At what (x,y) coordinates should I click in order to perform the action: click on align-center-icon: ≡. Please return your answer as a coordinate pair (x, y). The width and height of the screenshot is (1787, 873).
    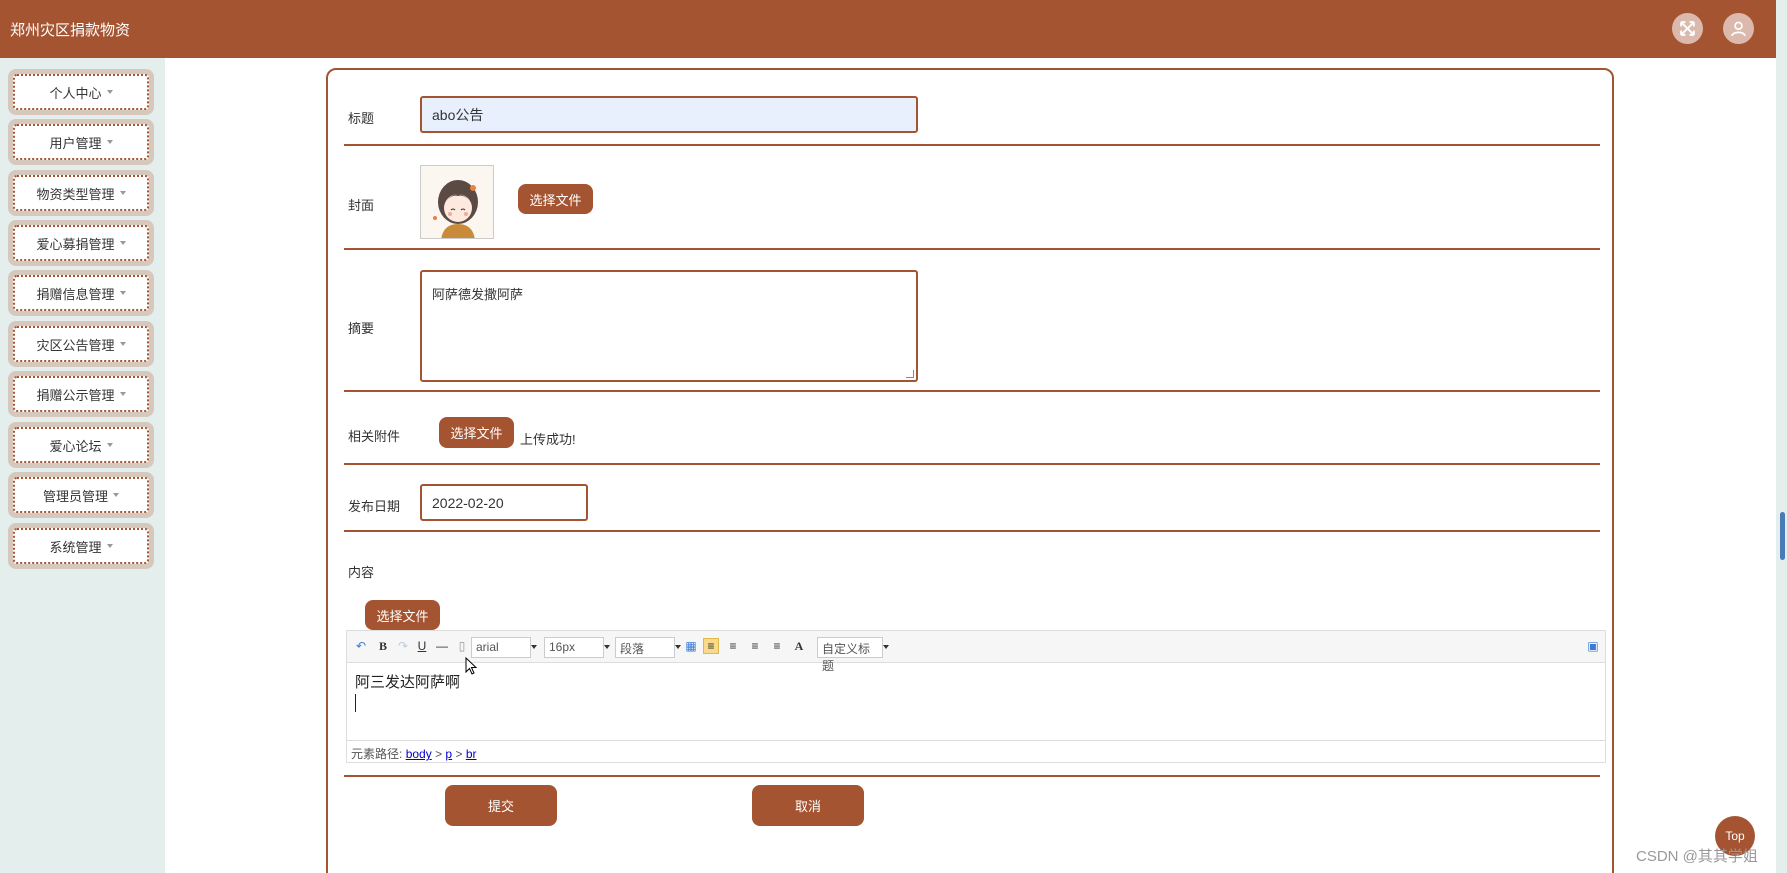
    Looking at the image, I should click on (755, 646).